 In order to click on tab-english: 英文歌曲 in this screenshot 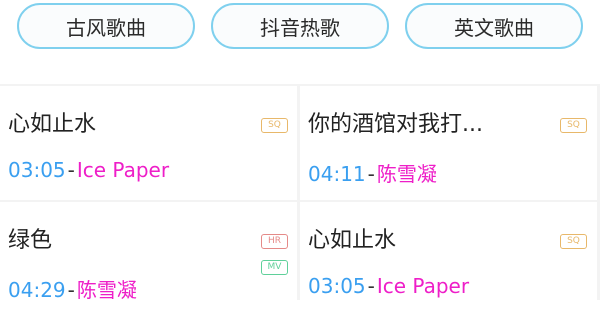, I will do `click(494, 26)`.